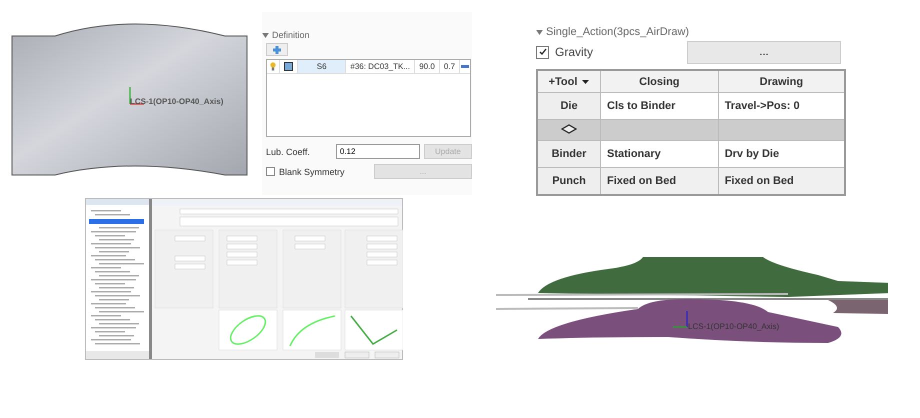 The height and width of the screenshot is (418, 920). I want to click on table-cell: S6, so click(322, 66).